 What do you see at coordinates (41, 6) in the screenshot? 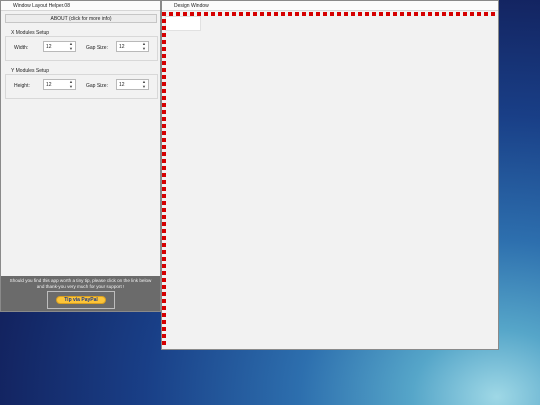
I see `helper-window-title: Window Layout Helper.08` at bounding box center [41, 6].